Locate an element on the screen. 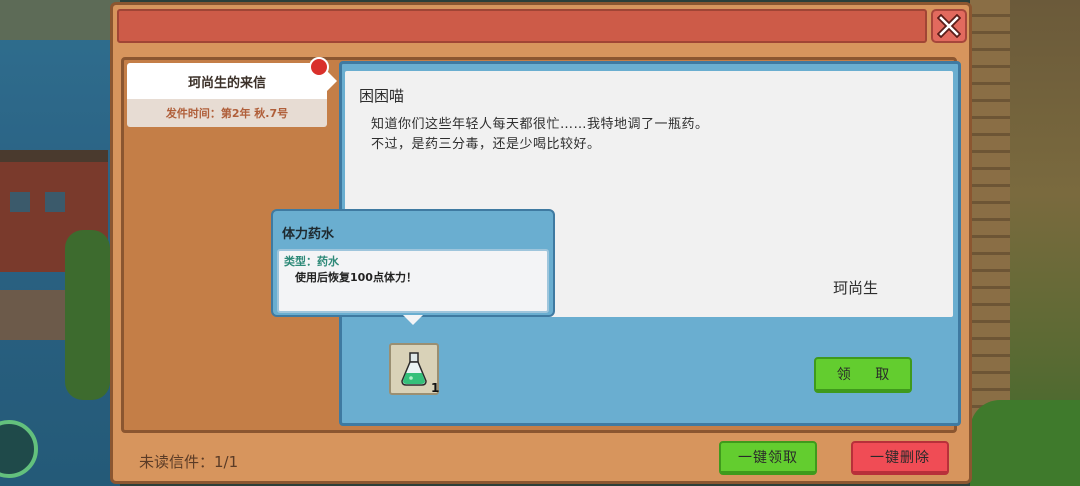  claim-all-button: 一键领取 is located at coordinates (768, 458).